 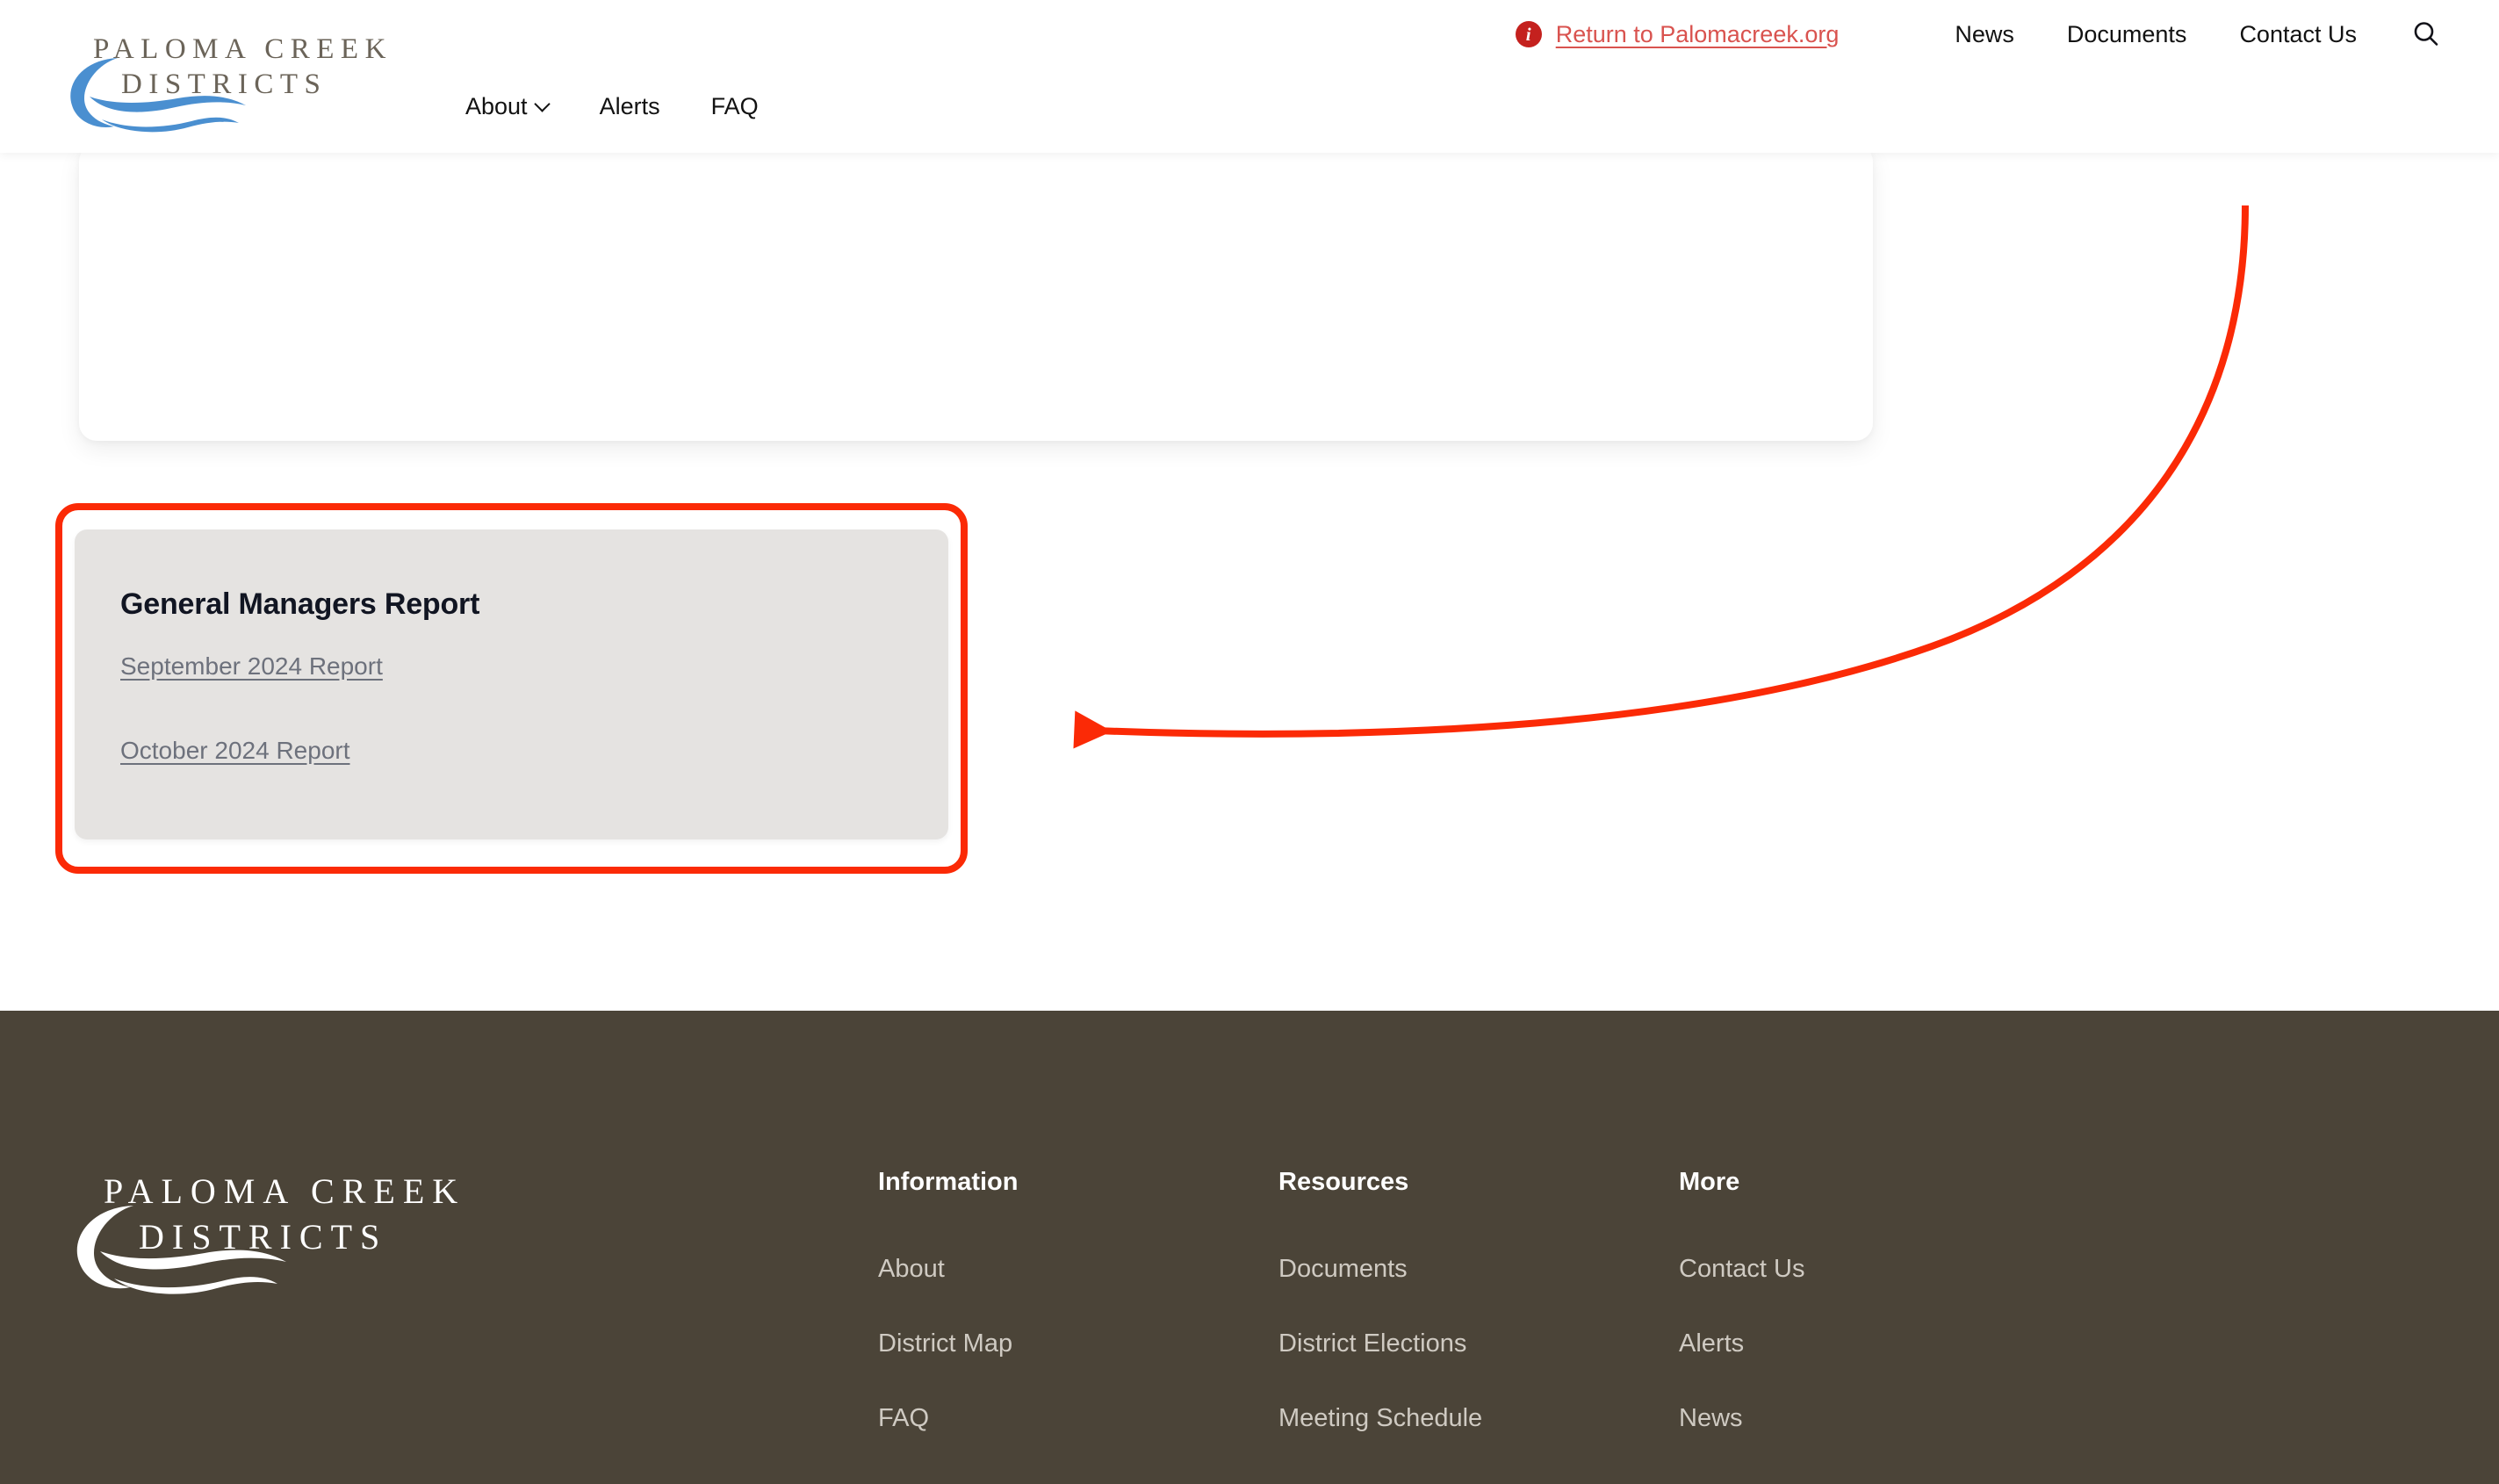 I want to click on search-button, so click(x=2426, y=34).